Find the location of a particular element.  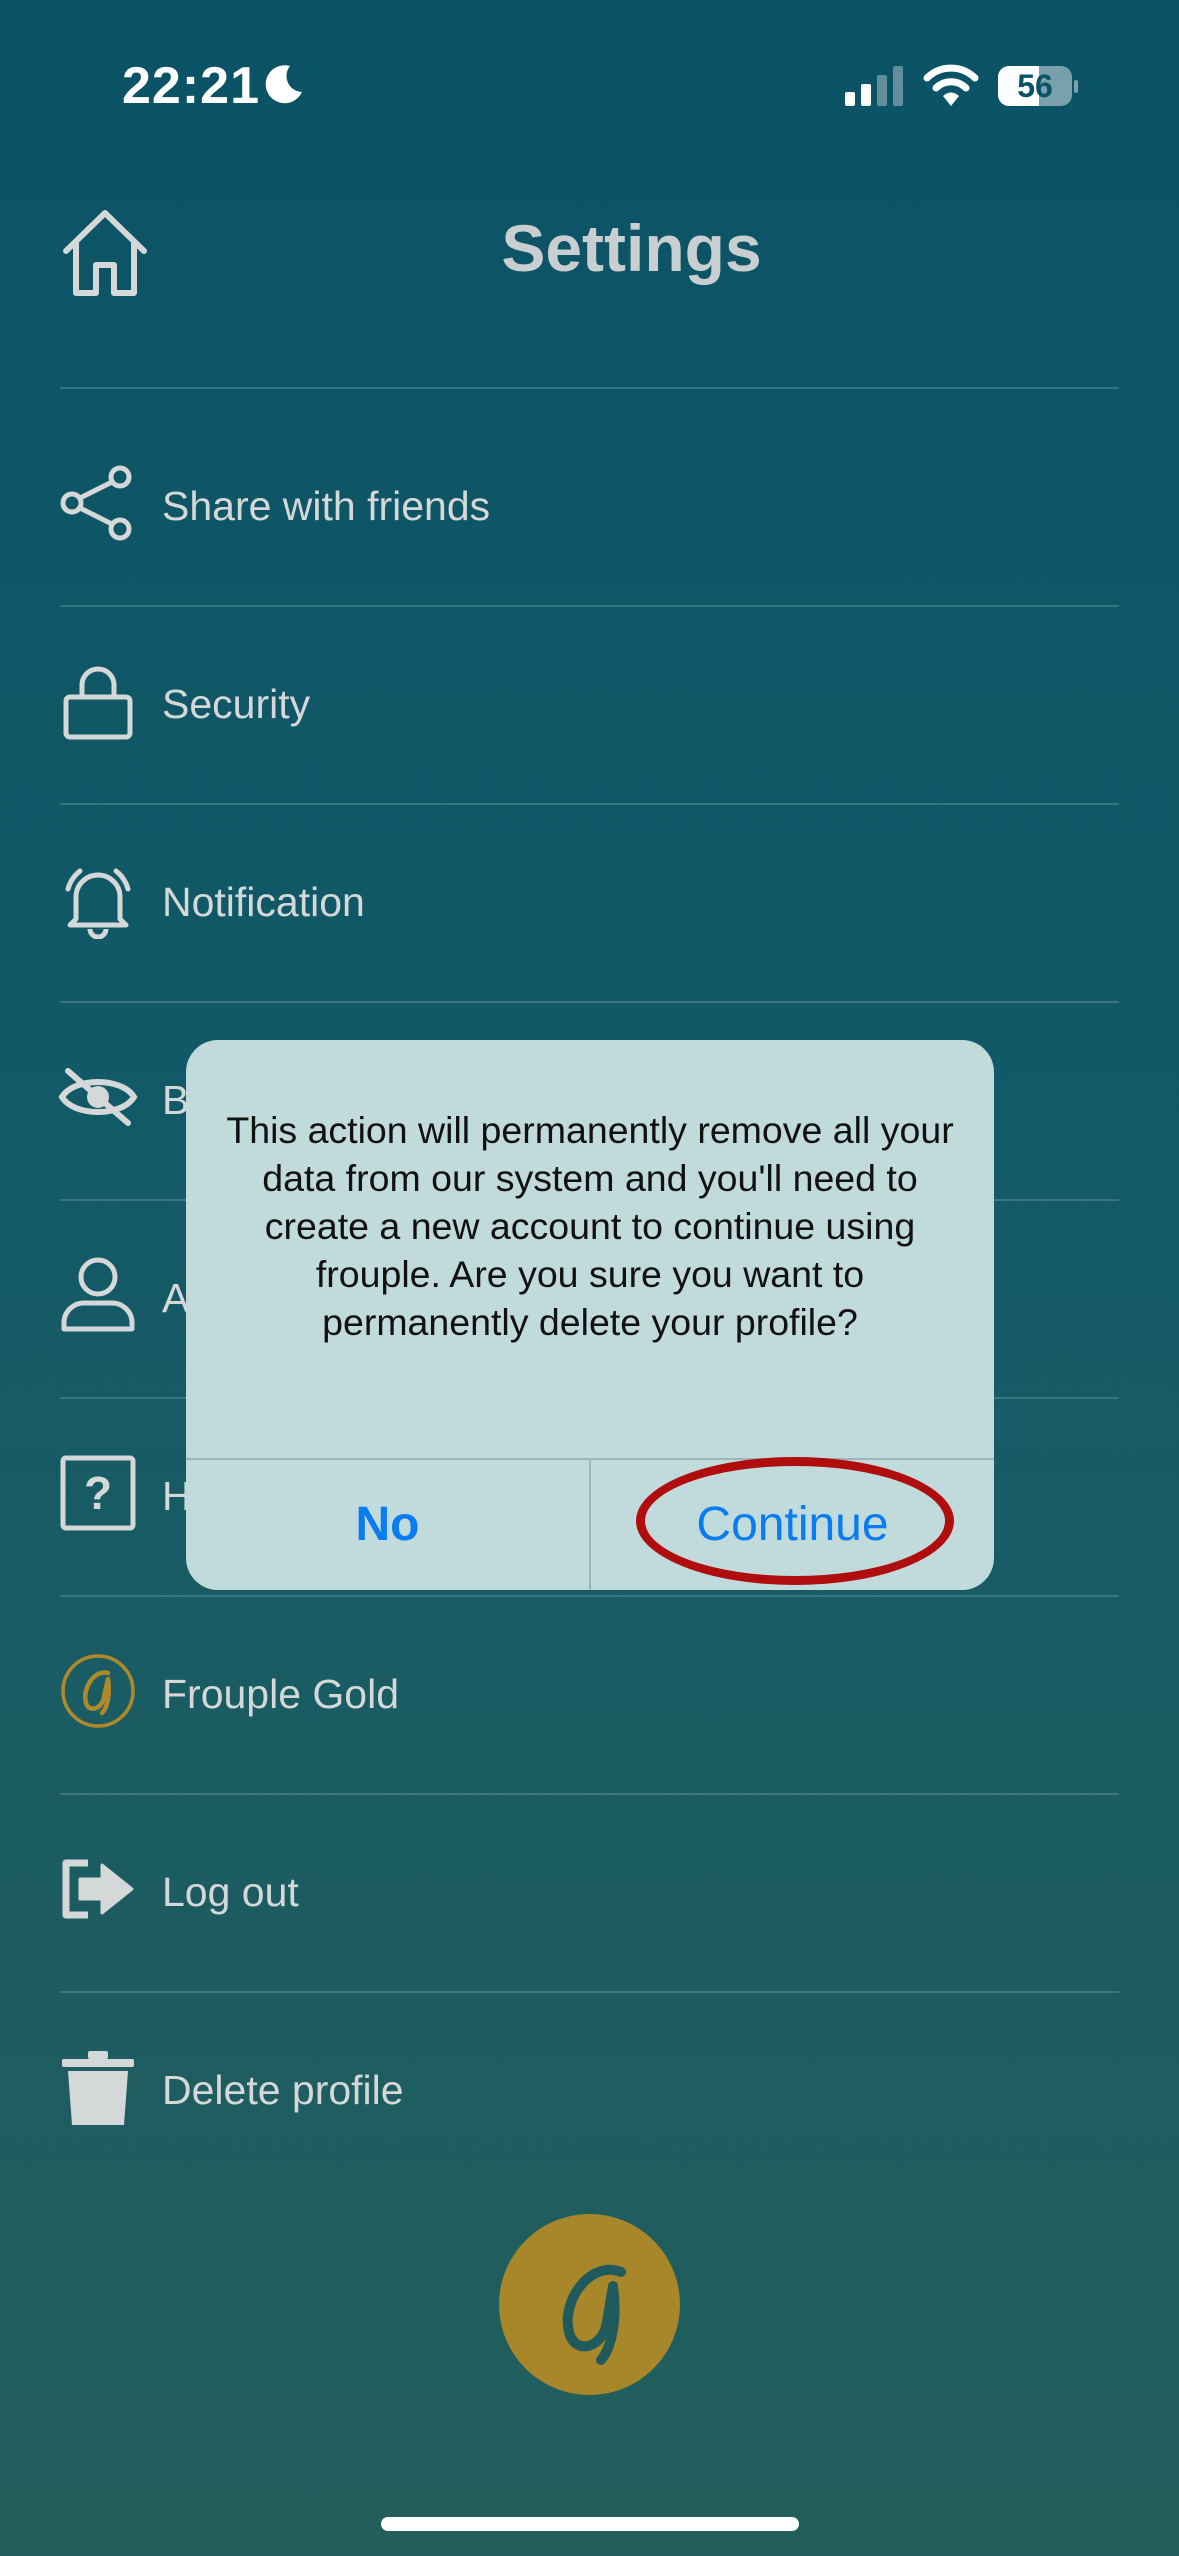

settings-item-label: Delete profile is located at coordinates (283, 2090).